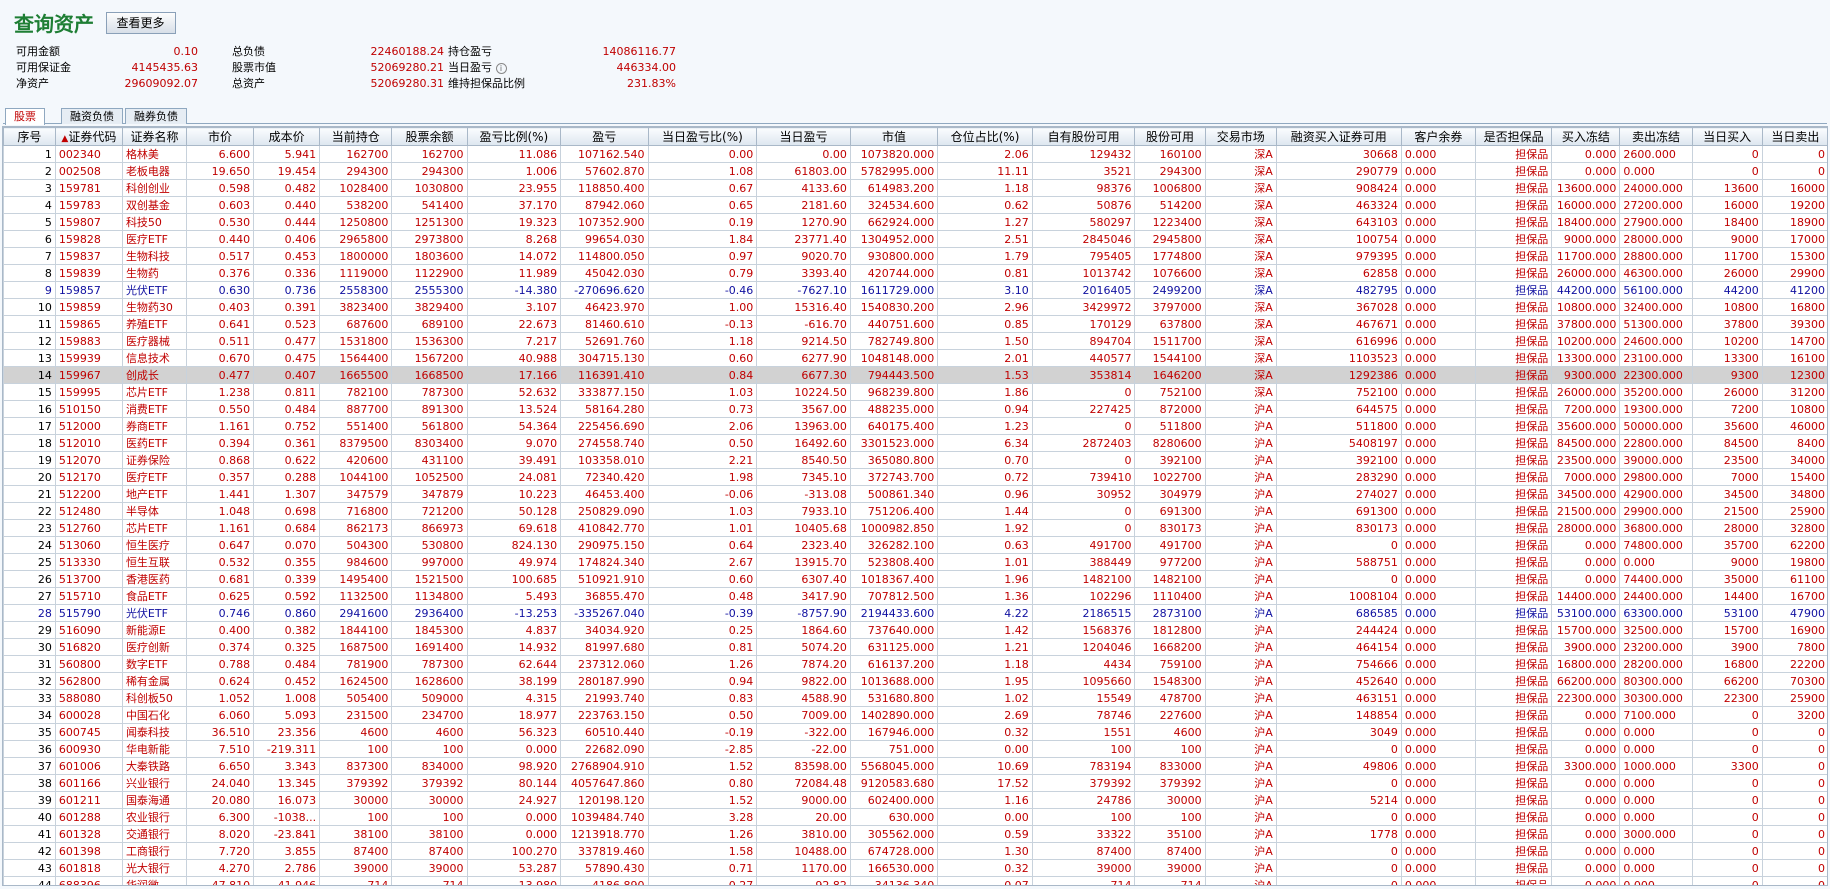  I want to click on column-header-14: 股份可用, so click(1170, 136).